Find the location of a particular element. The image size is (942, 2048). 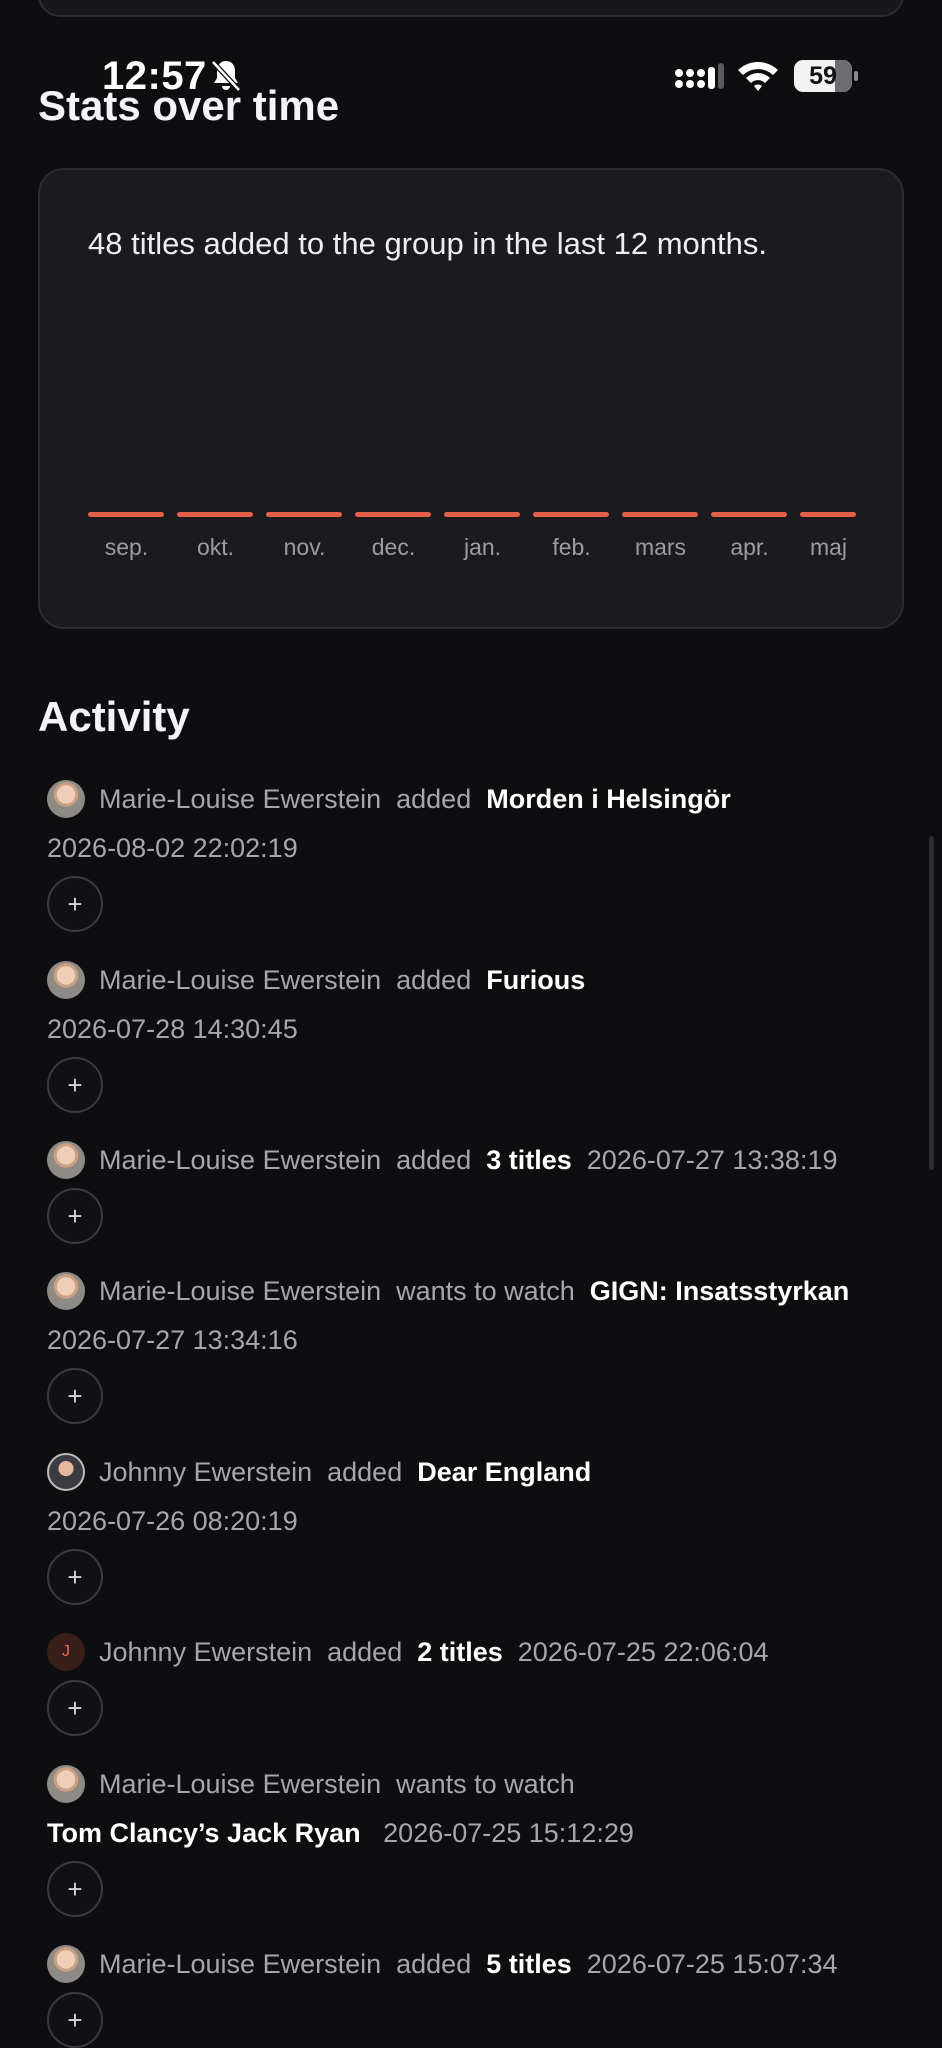

activity-title-link: 5 titles is located at coordinates (529, 1964).